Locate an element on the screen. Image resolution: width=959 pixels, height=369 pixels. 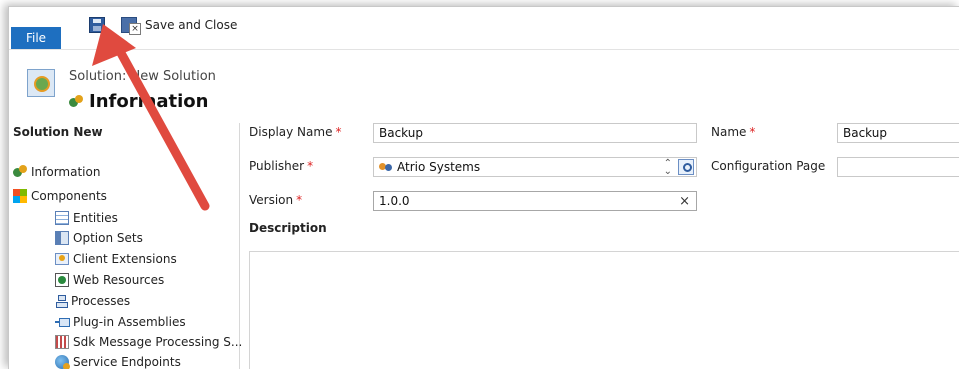
publisher-value: Atrio Systems is located at coordinates (439, 167).